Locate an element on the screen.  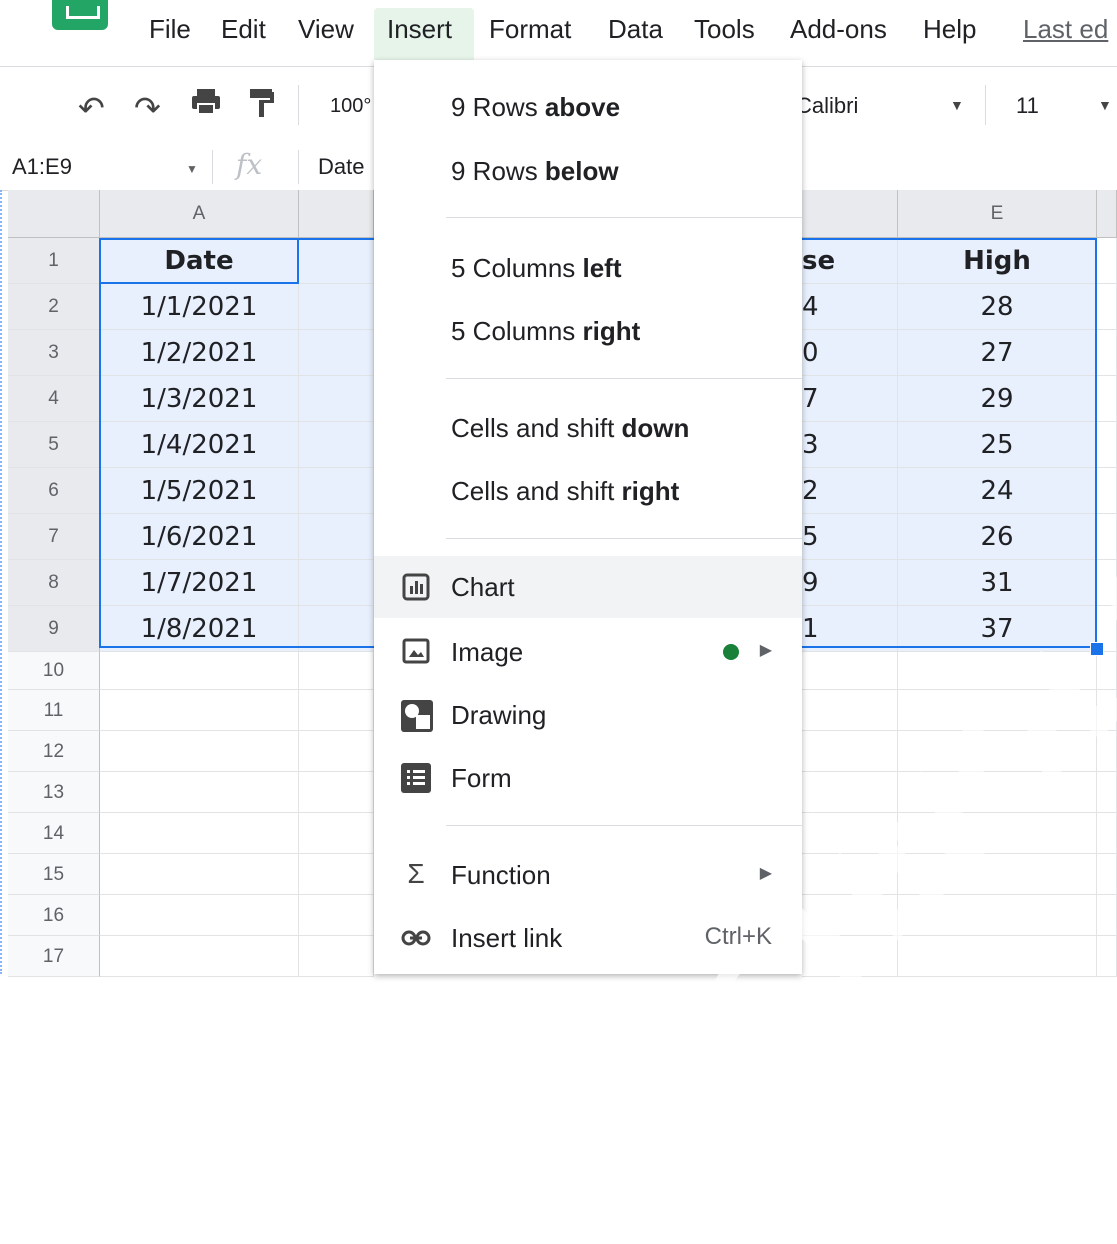
row-header: 6 is located at coordinates (54, 491).